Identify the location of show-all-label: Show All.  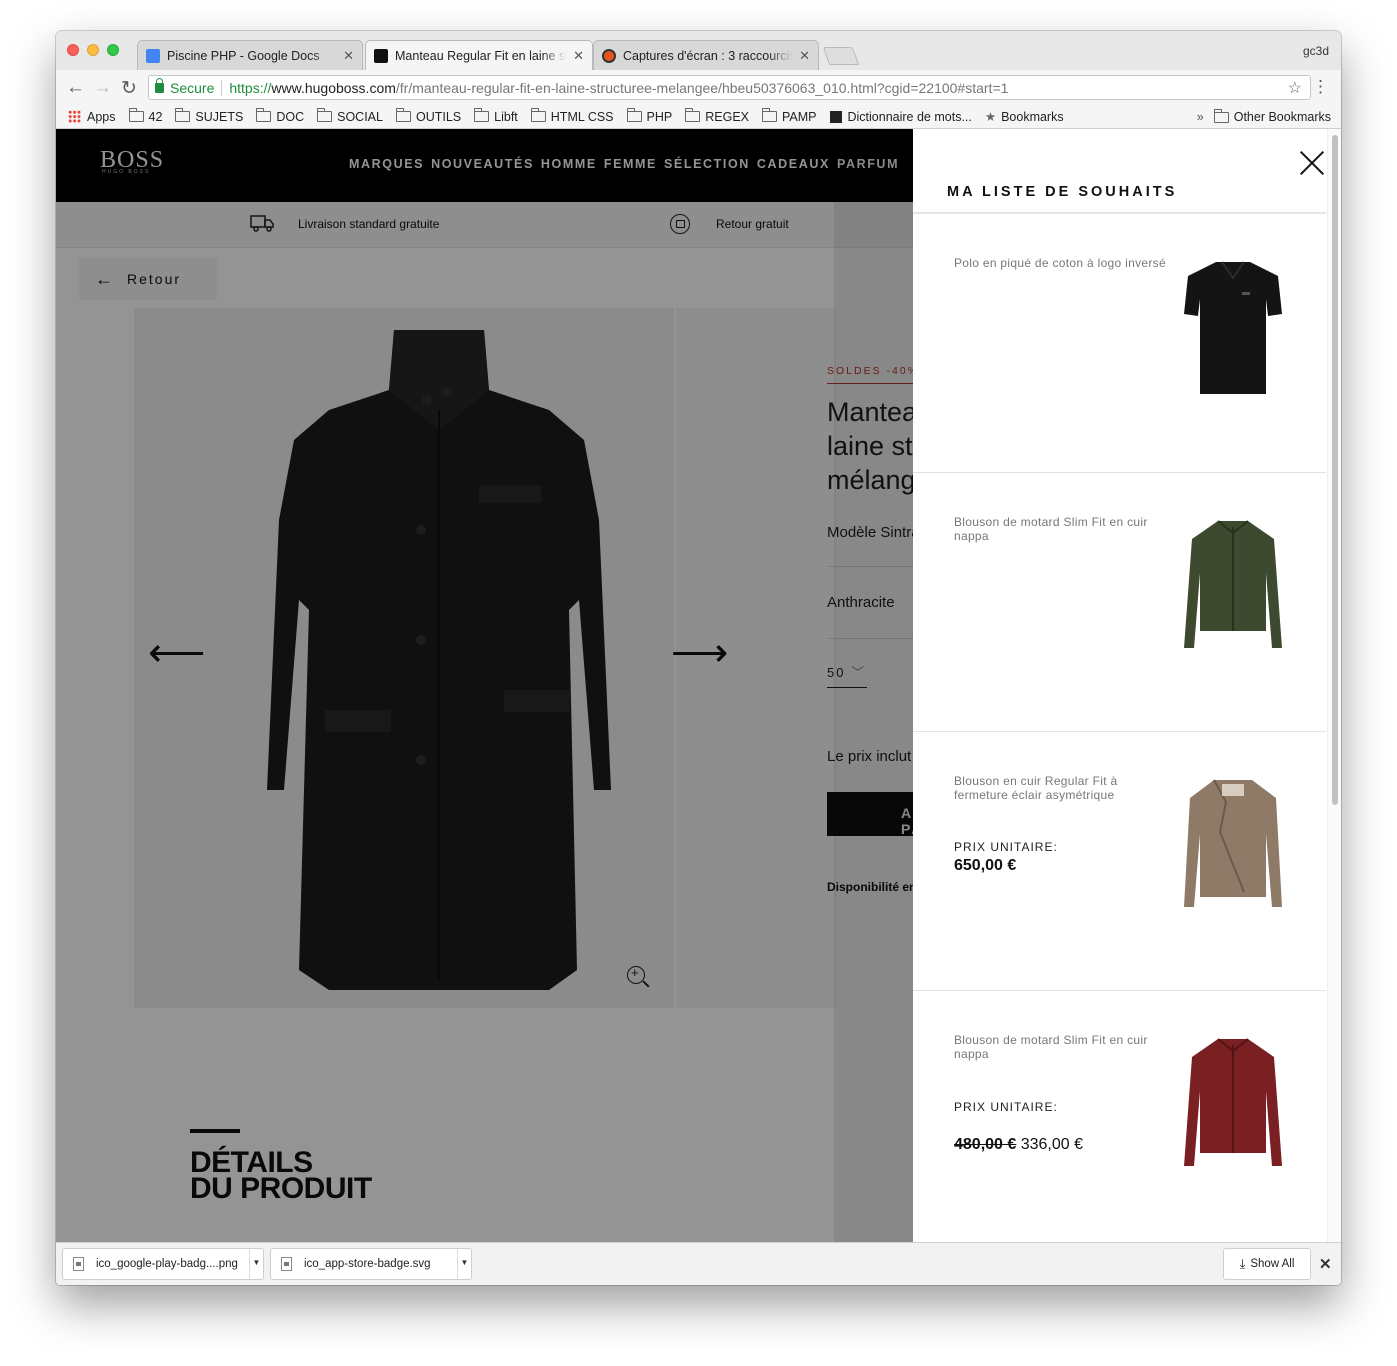
(1272, 1264).